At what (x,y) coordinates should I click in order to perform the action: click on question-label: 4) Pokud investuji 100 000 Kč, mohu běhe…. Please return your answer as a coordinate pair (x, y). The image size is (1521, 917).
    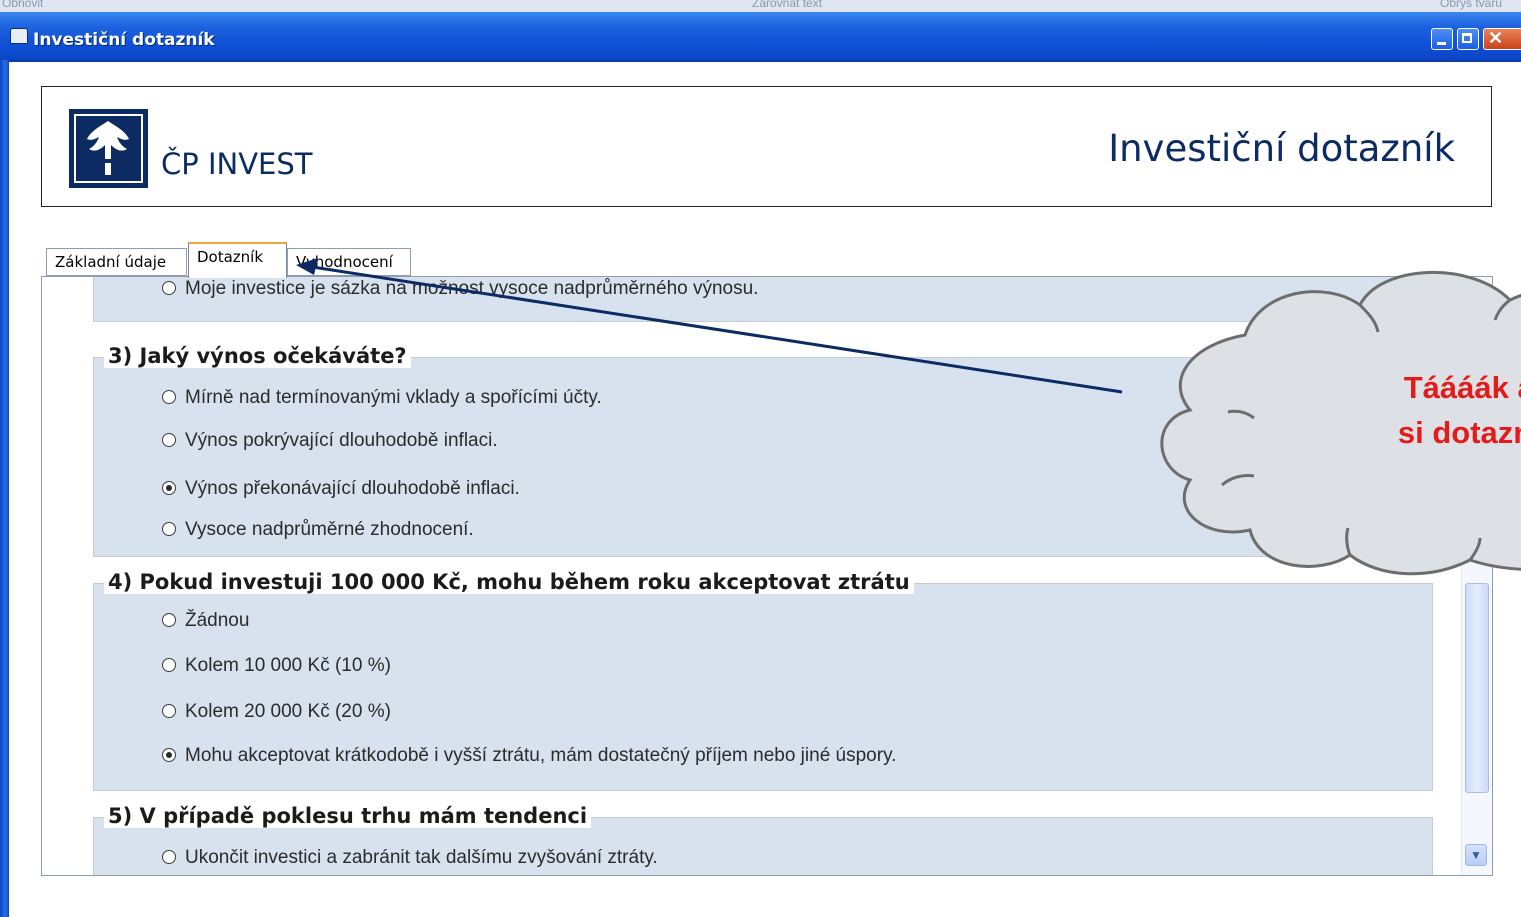
    Looking at the image, I should click on (509, 582).